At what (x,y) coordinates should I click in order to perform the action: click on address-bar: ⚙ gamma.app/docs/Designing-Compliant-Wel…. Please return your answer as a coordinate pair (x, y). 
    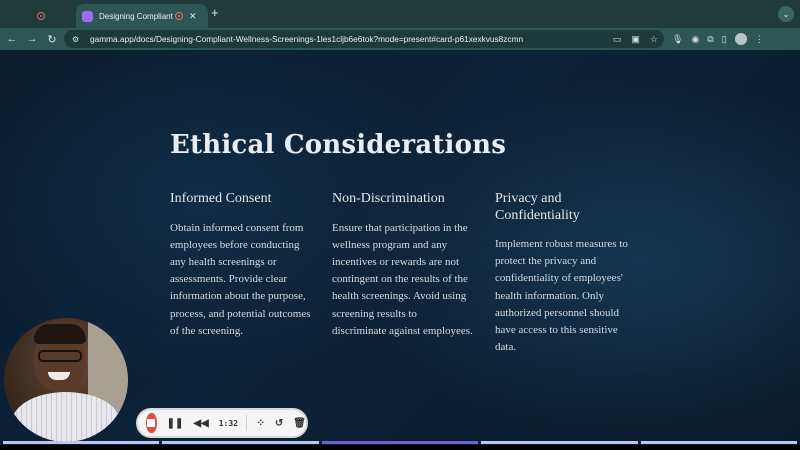
    Looking at the image, I should click on (364, 39).